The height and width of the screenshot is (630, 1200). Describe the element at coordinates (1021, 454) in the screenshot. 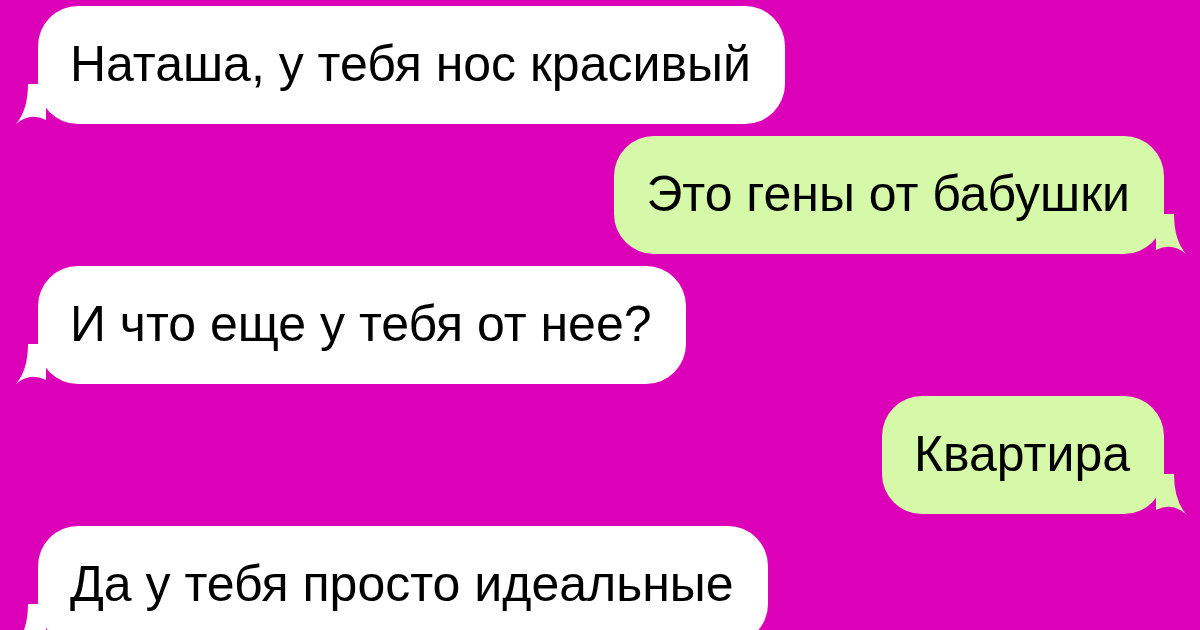

I see `message-text: Квартира` at that location.